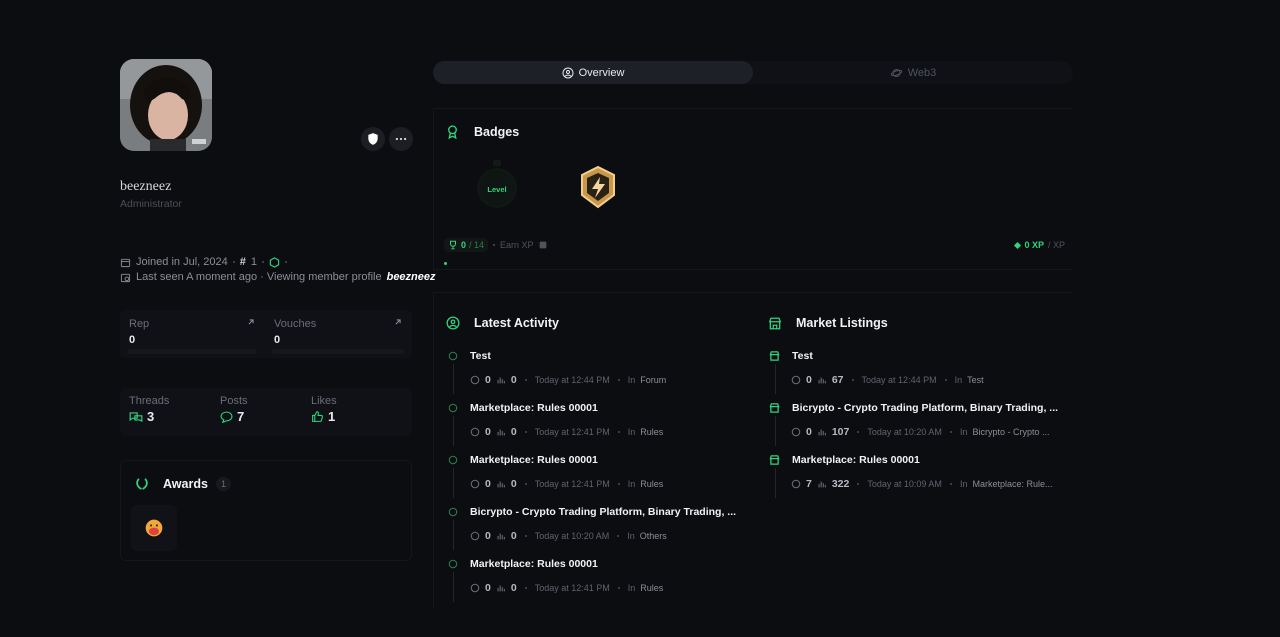 Image resolution: width=1280 pixels, height=637 pixels. I want to click on activity-title: Test, so click(480, 356).